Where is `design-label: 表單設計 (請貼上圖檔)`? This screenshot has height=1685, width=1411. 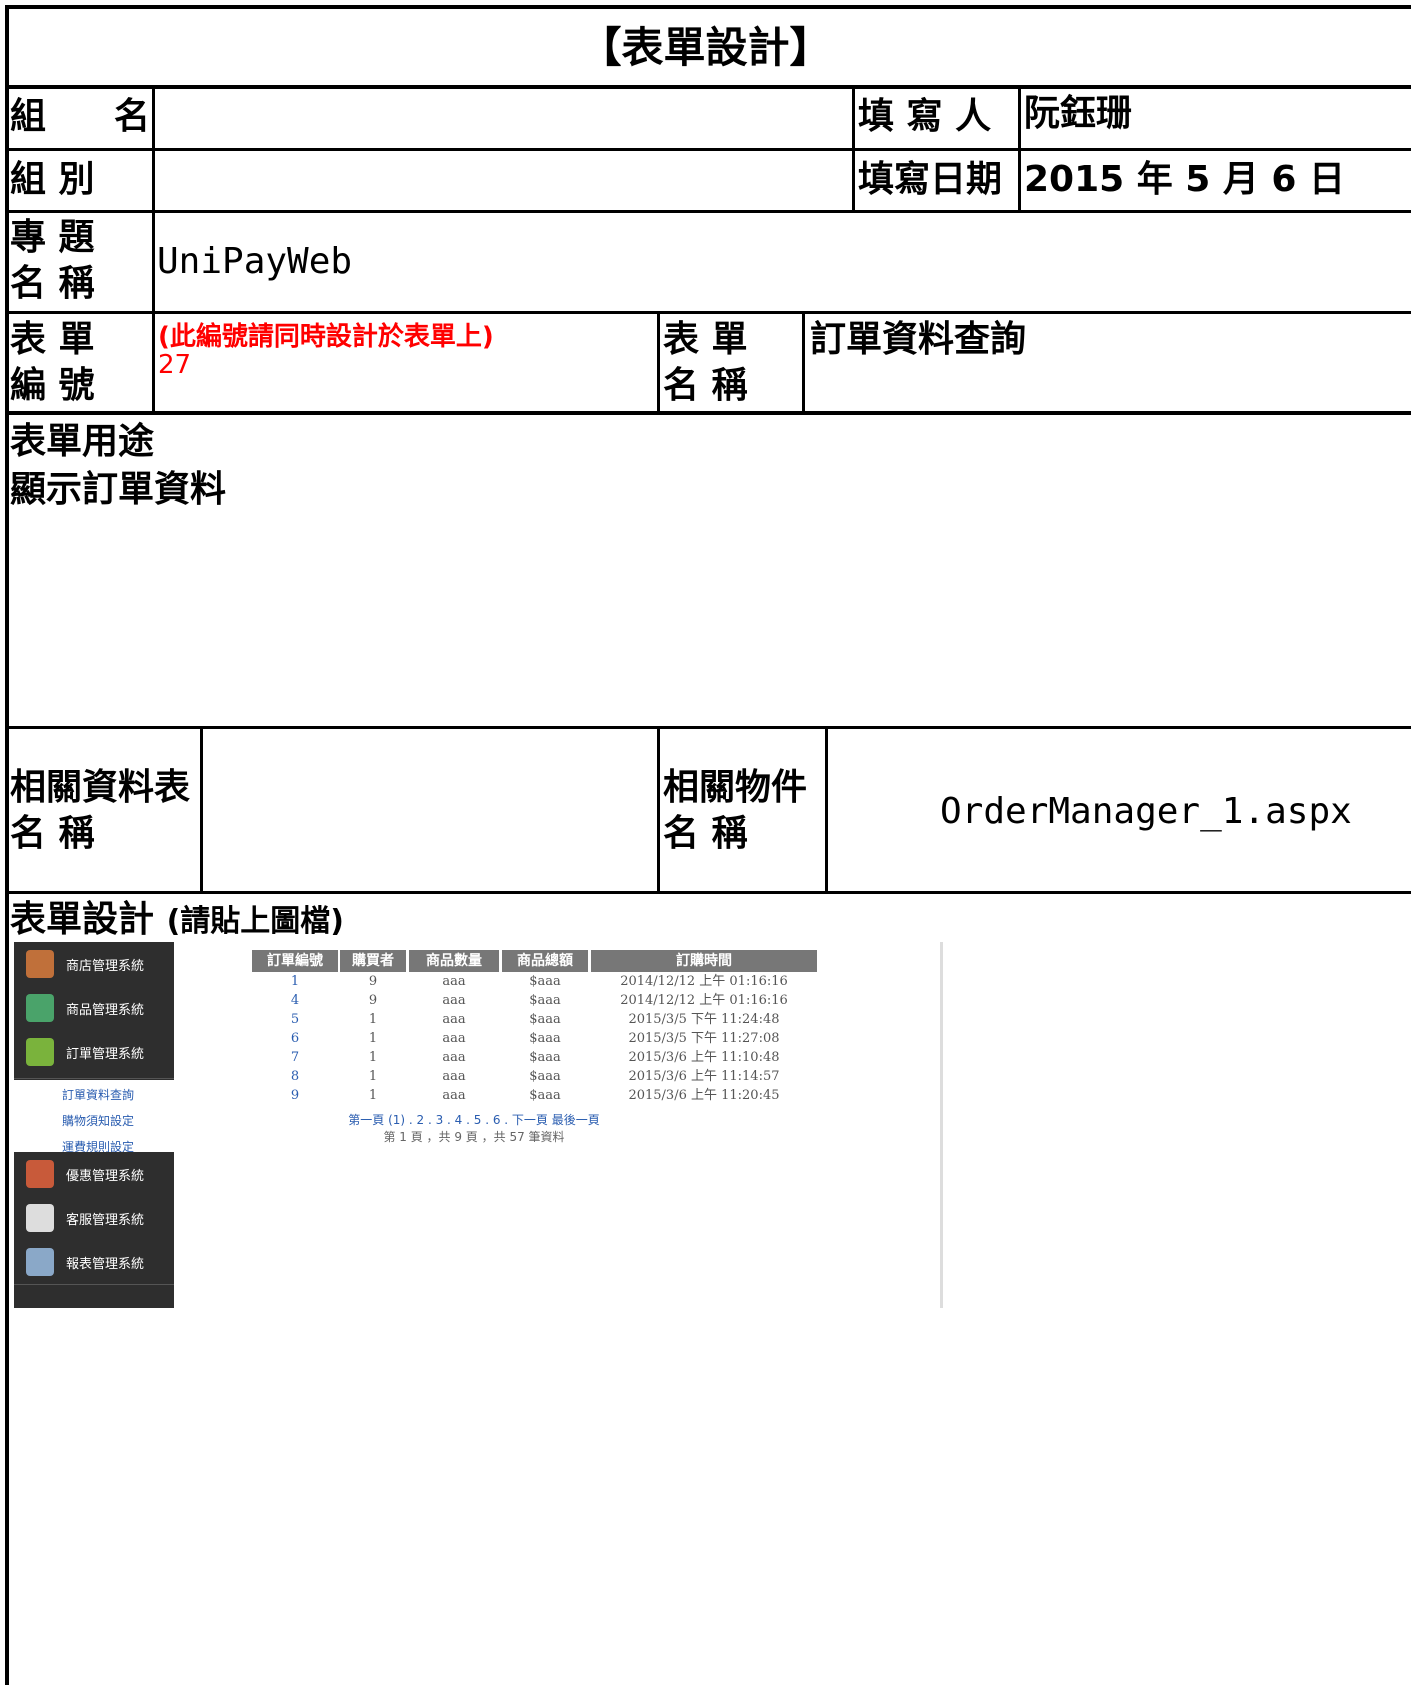 design-label: 表單設計 (請貼上圖檔) is located at coordinates (177, 919).